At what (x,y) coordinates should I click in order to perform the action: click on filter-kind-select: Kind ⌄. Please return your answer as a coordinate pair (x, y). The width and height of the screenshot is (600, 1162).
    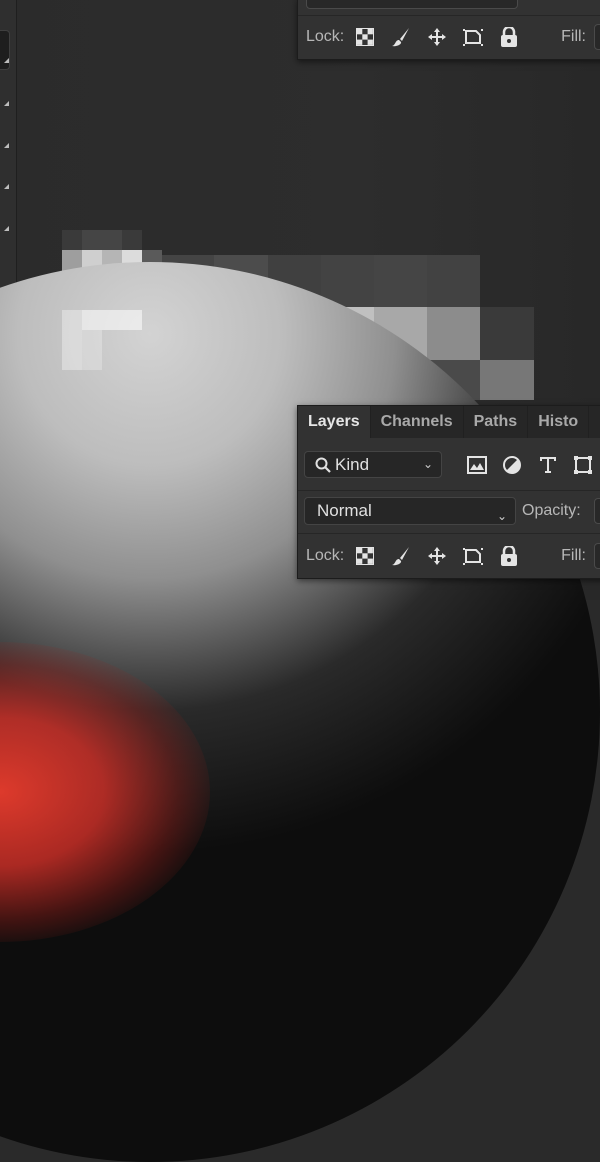
    Looking at the image, I should click on (373, 464).